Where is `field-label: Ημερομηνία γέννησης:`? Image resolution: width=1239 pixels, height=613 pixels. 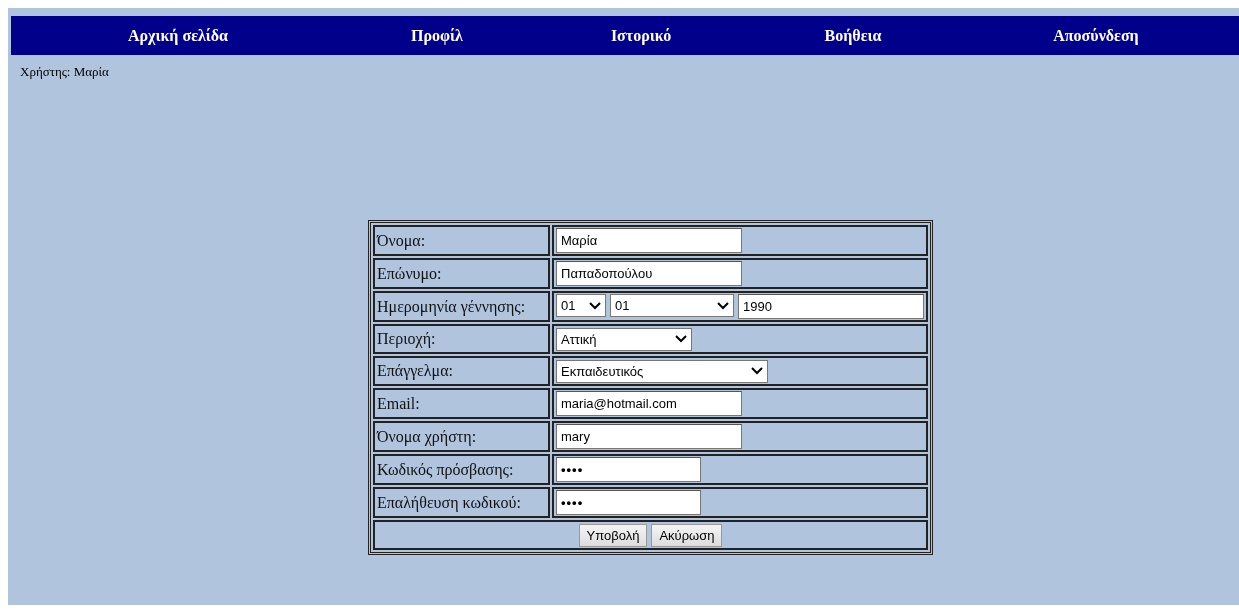
field-label: Ημερομηνία γέννησης: is located at coordinates (461, 306).